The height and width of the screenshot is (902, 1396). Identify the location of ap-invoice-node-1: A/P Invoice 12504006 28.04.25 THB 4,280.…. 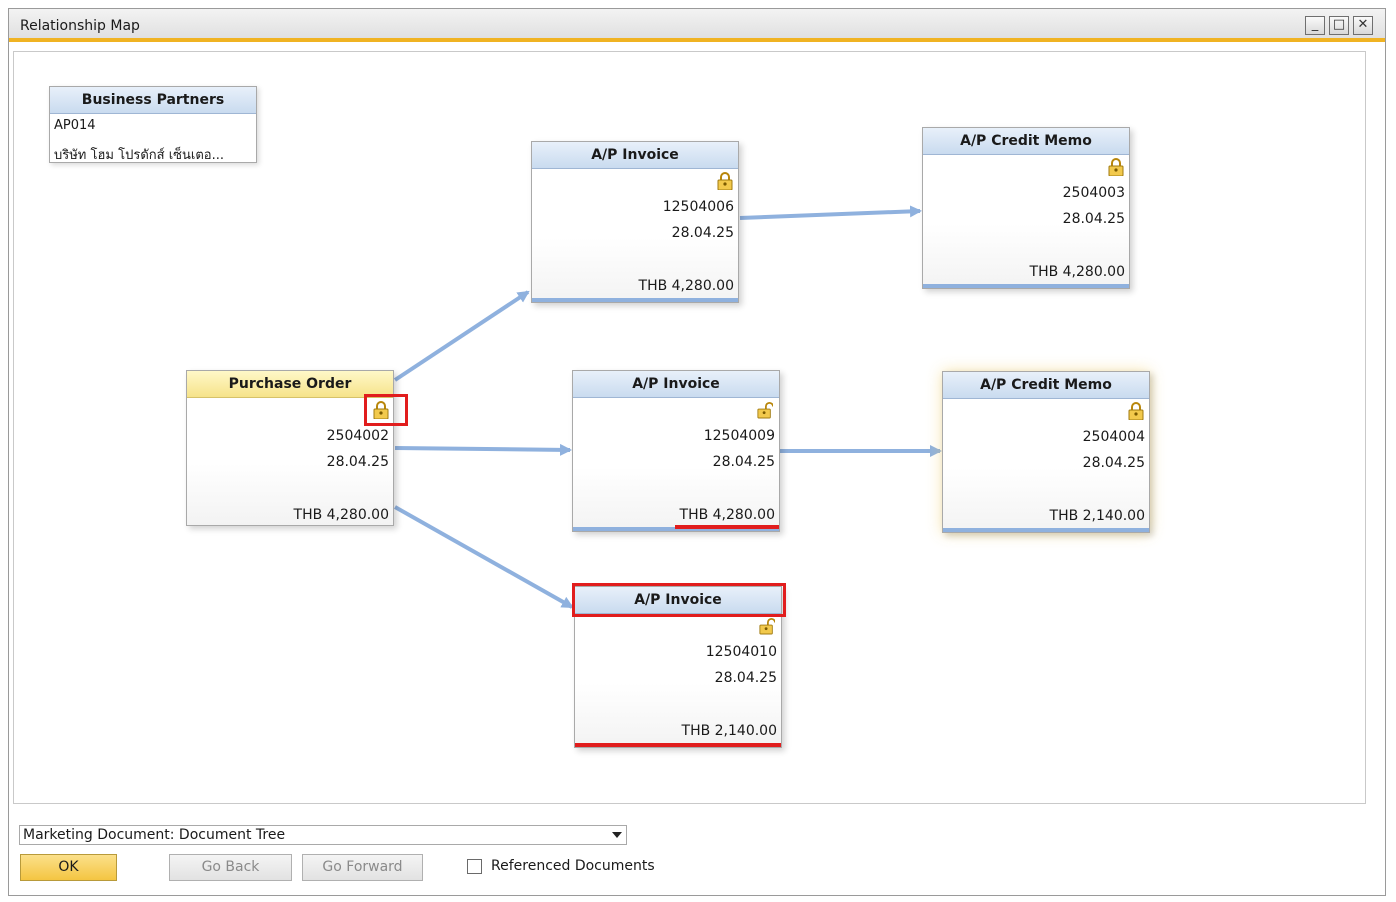
(635, 222).